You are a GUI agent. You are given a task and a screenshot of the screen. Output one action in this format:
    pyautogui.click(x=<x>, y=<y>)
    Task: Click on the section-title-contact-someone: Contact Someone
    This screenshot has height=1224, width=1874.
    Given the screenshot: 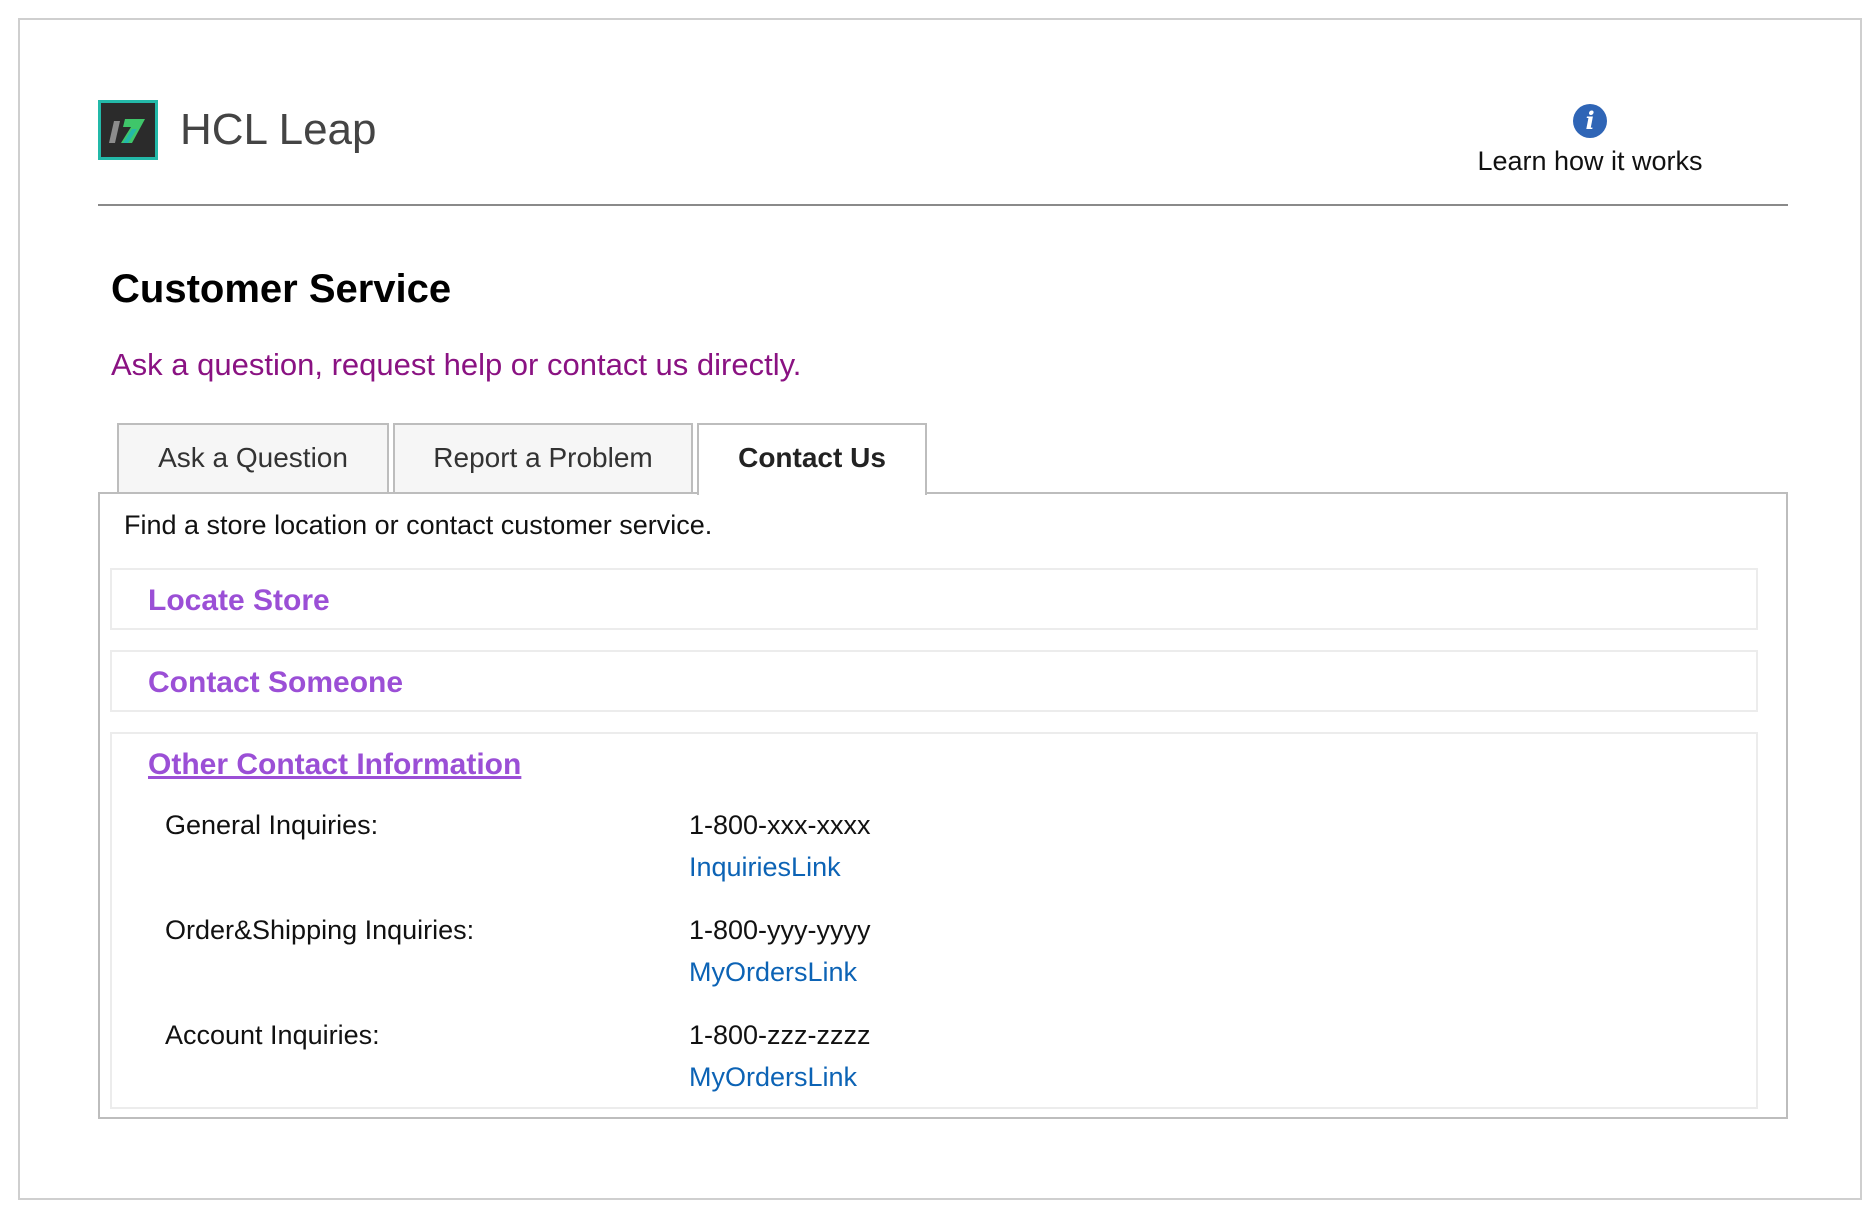 What is the action you would take?
    pyautogui.click(x=275, y=683)
    